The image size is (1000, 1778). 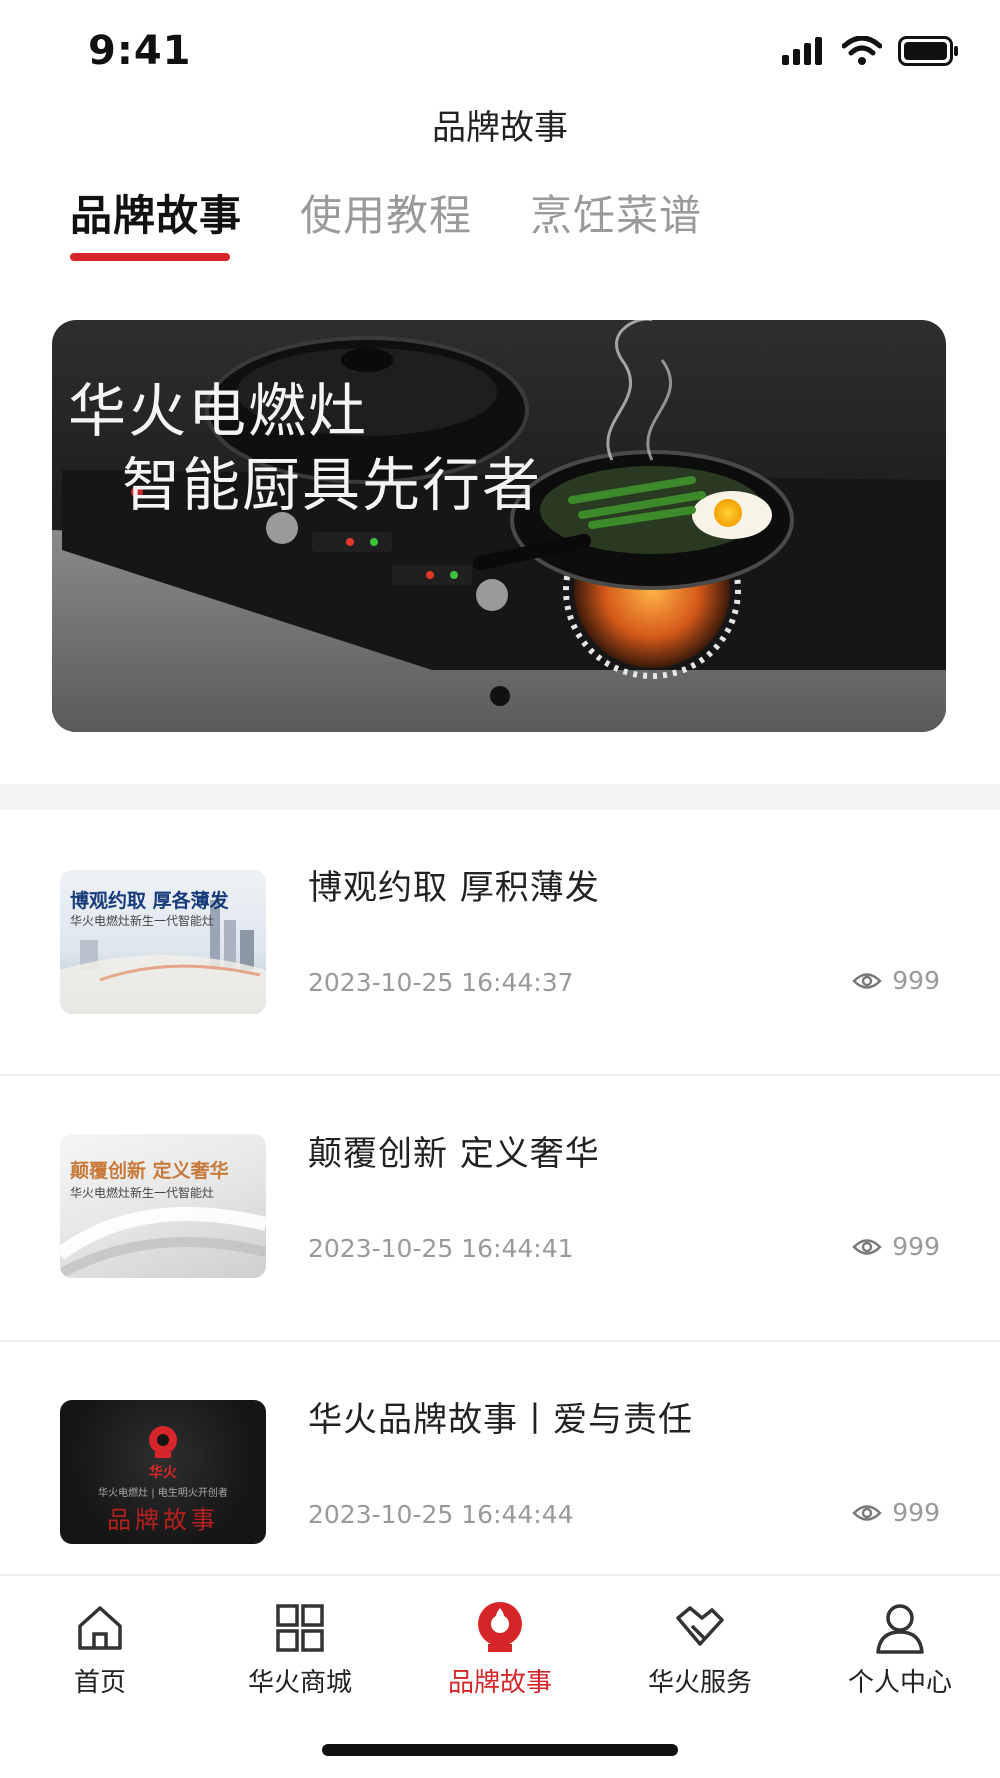 I want to click on news-thumbnail: 华火 华火电燃灶 | 电生明火开创者 品牌故事, so click(x=163, y=1472).